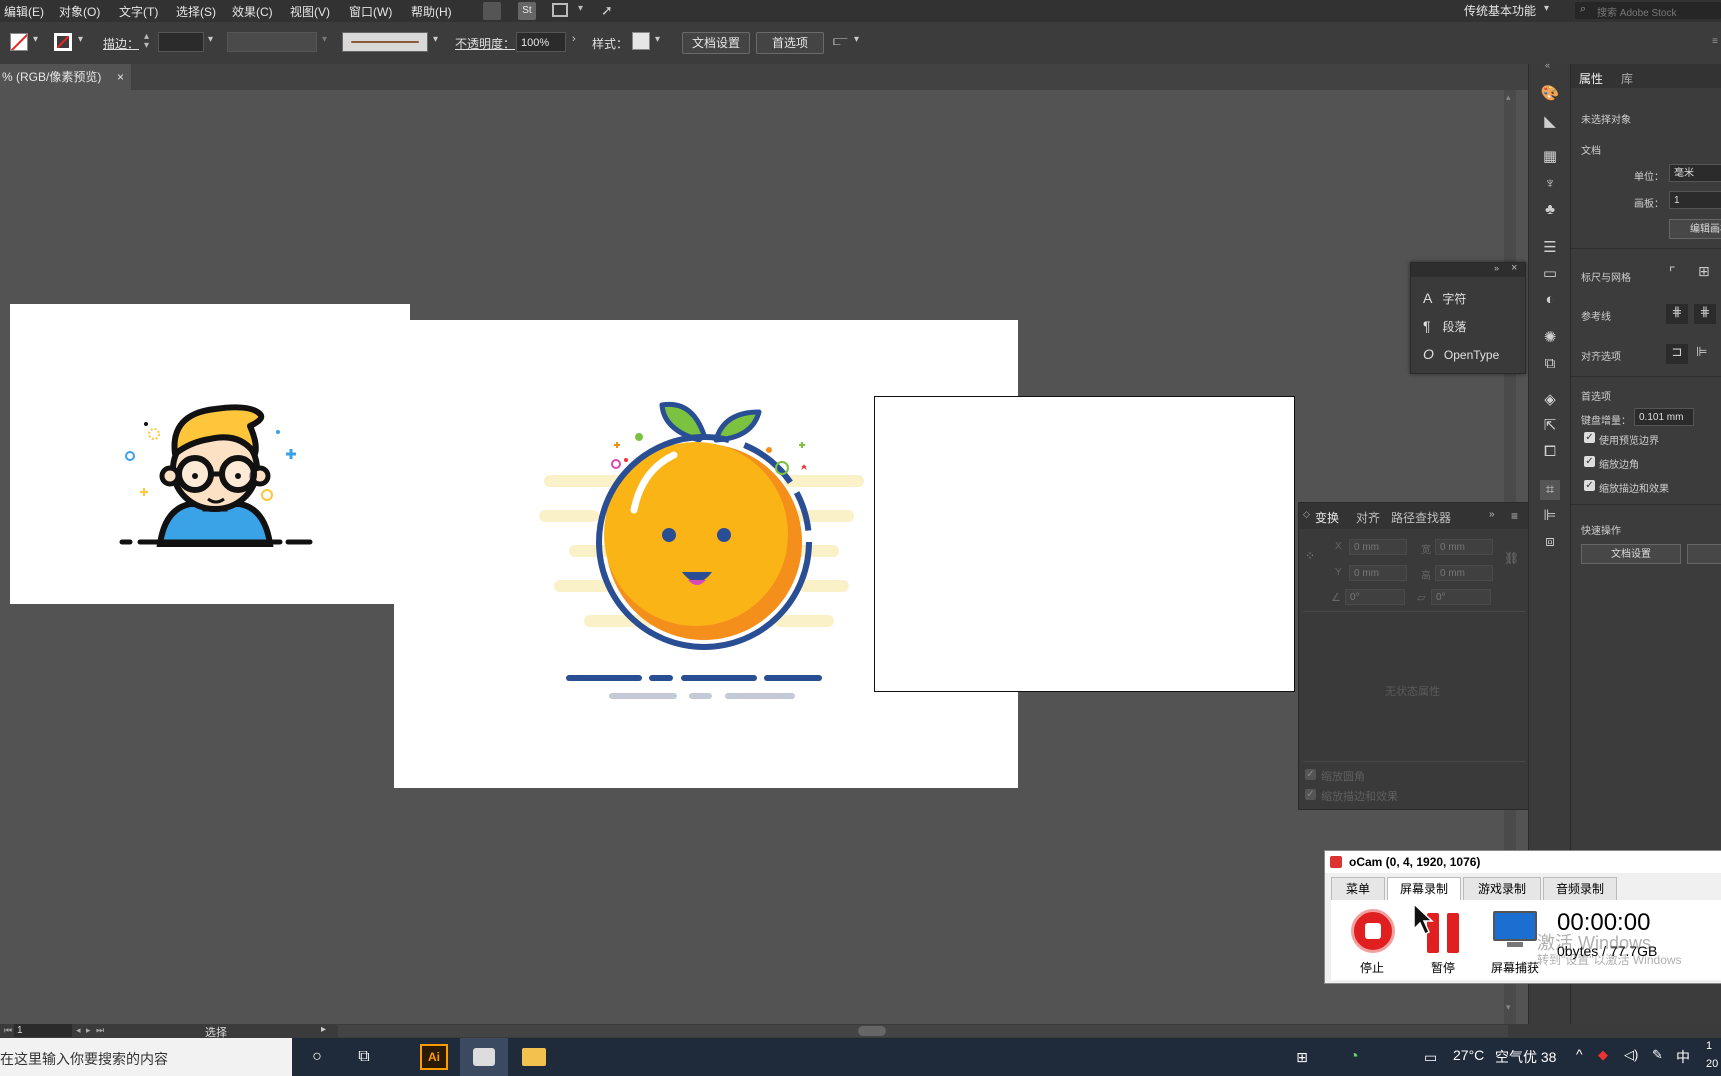  I want to click on tab-properties: 属性, so click(1591, 78).